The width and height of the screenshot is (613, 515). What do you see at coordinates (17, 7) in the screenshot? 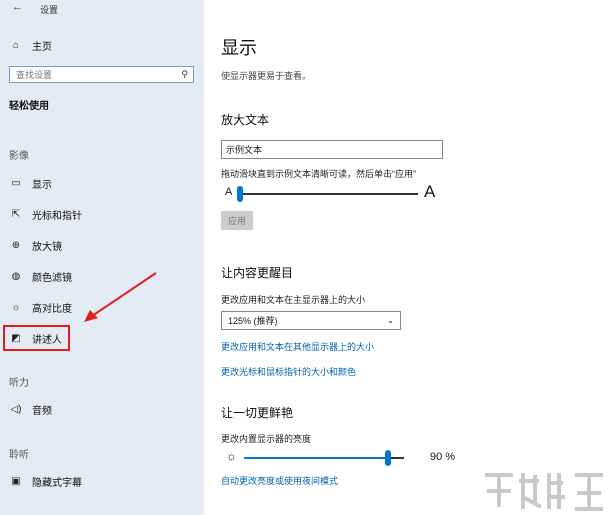
I see `back-arrow-icon: ←` at bounding box center [17, 7].